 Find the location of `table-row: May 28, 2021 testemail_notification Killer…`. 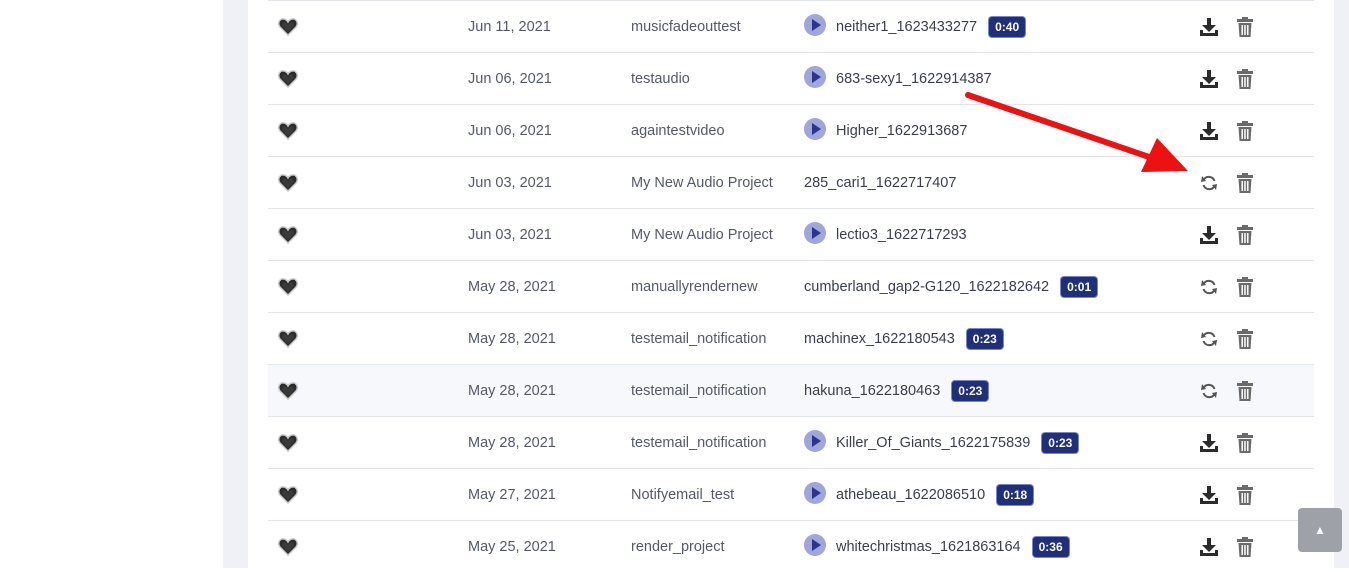

table-row: May 28, 2021 testemail_notification Killer… is located at coordinates (791, 442).